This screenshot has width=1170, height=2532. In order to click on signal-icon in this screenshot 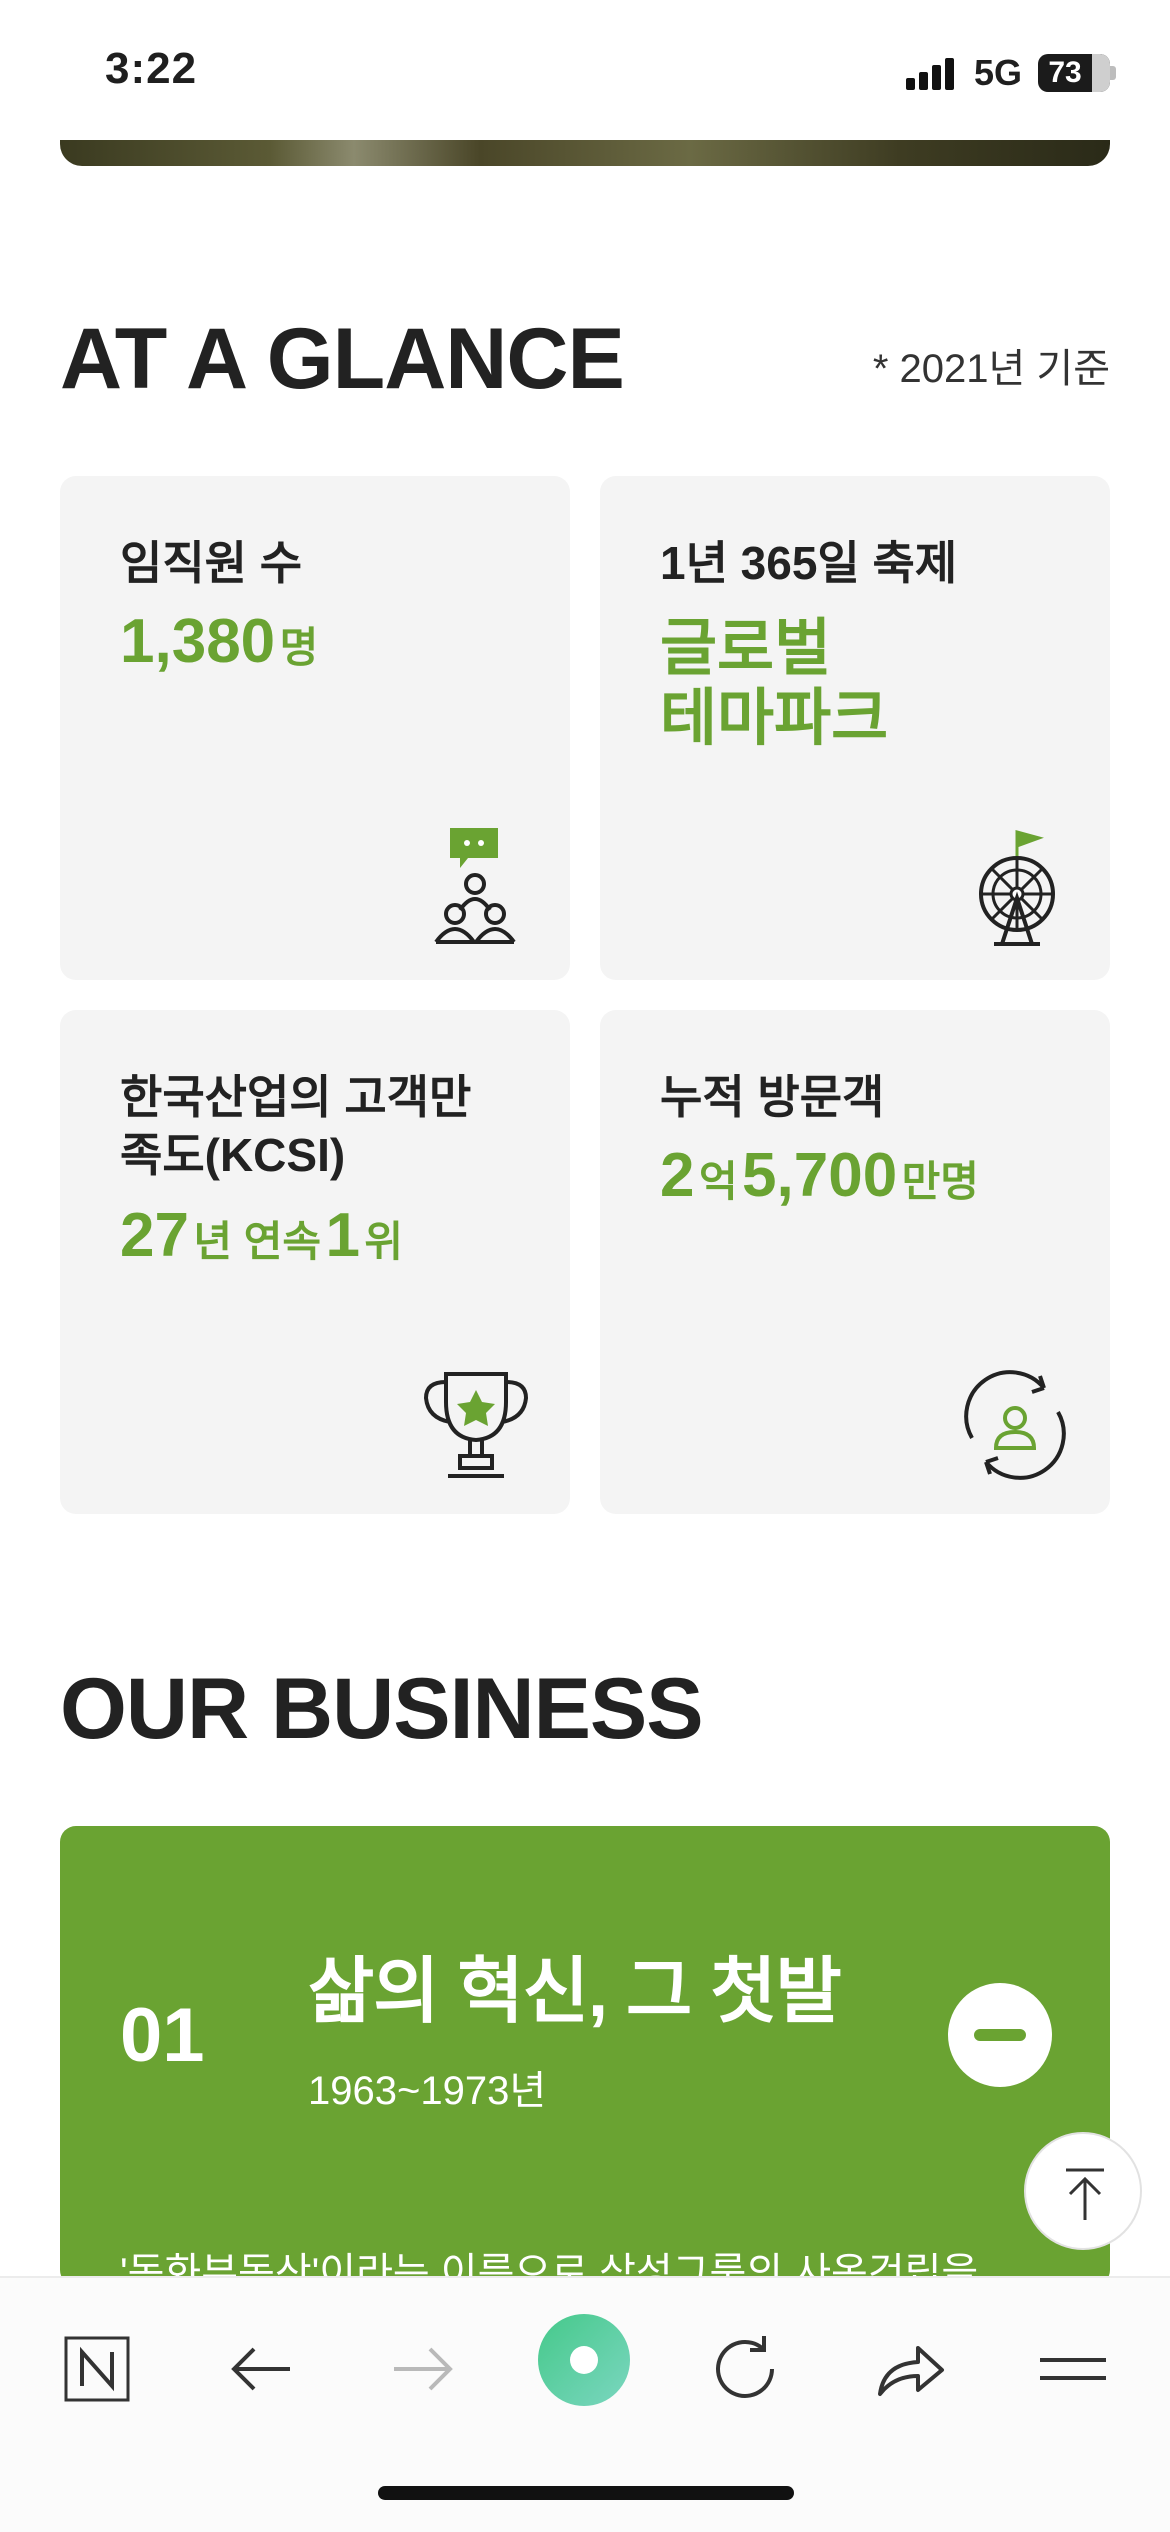, I will do `click(932, 74)`.